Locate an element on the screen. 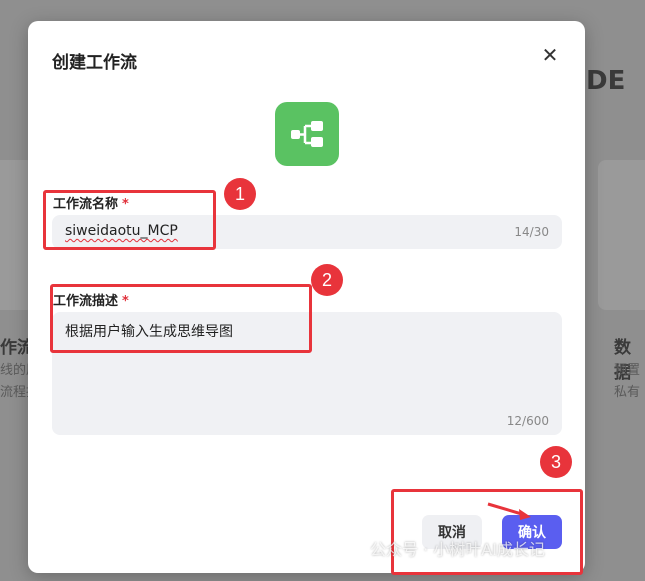 This screenshot has width=645, height=581. annotation-number-2: 2 is located at coordinates (327, 280).